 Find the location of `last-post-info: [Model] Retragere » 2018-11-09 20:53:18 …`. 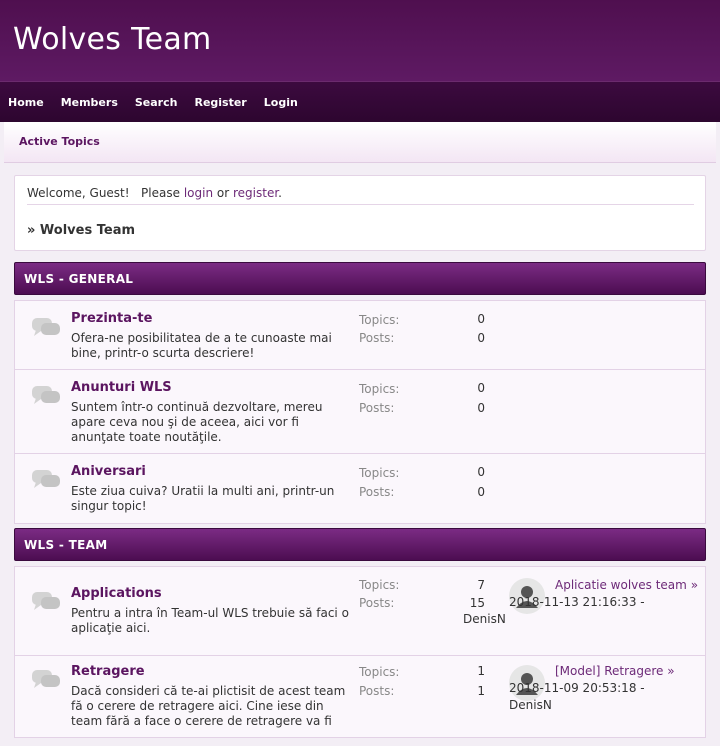

last-post-info: [Model] Retragere » 2018-11-09 20:53:18 … is located at coordinates (604, 688).